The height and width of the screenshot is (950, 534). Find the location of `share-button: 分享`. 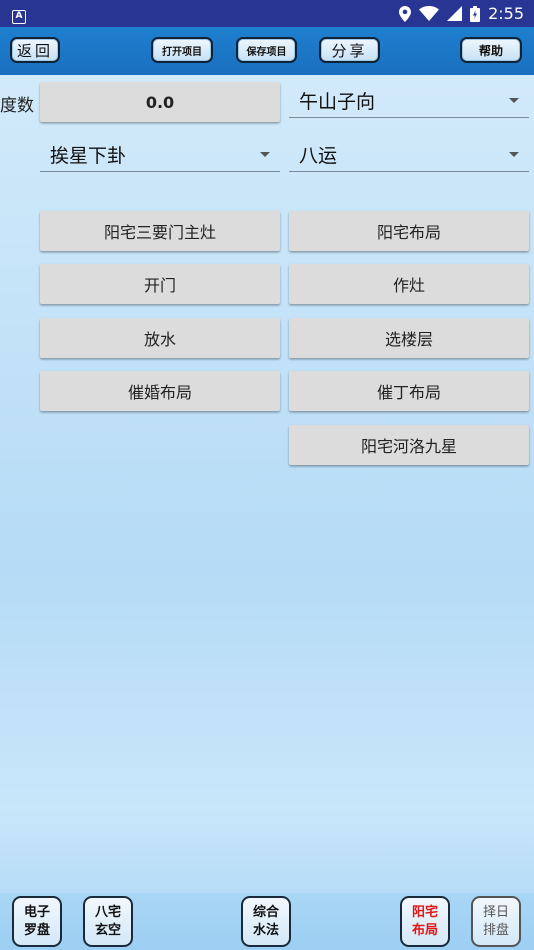

share-button: 分享 is located at coordinates (349, 50).